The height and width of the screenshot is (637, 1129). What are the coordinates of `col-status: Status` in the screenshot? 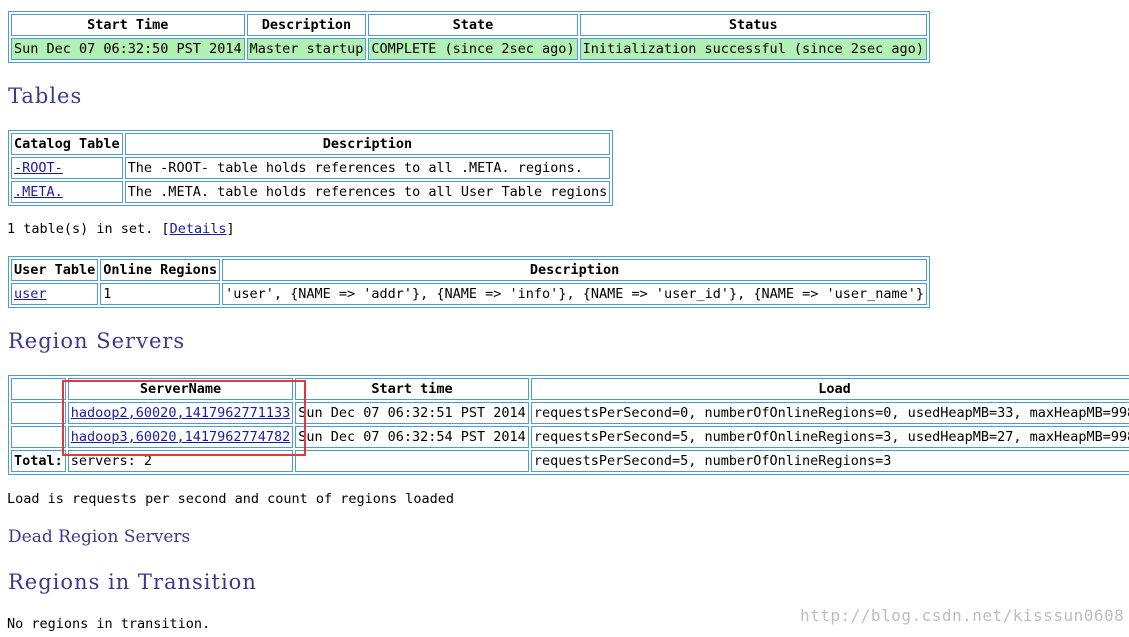 It's located at (753, 25).